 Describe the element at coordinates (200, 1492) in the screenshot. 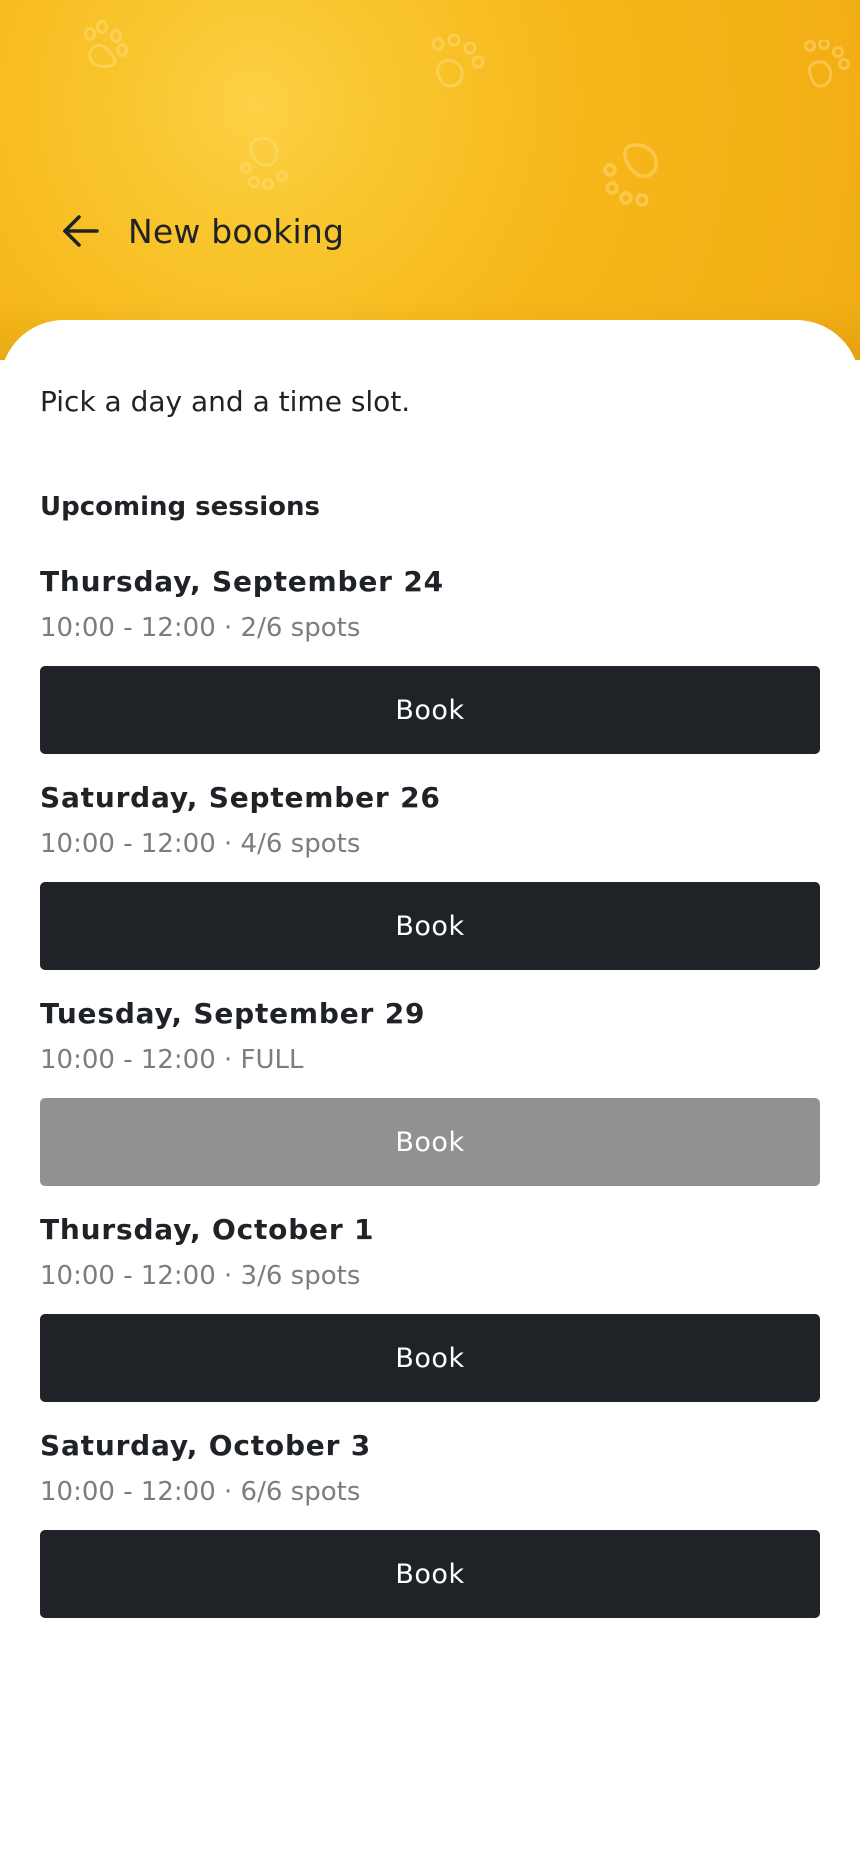

I see `session-info: 10:00 - 12:00 · 6/6 spots` at that location.